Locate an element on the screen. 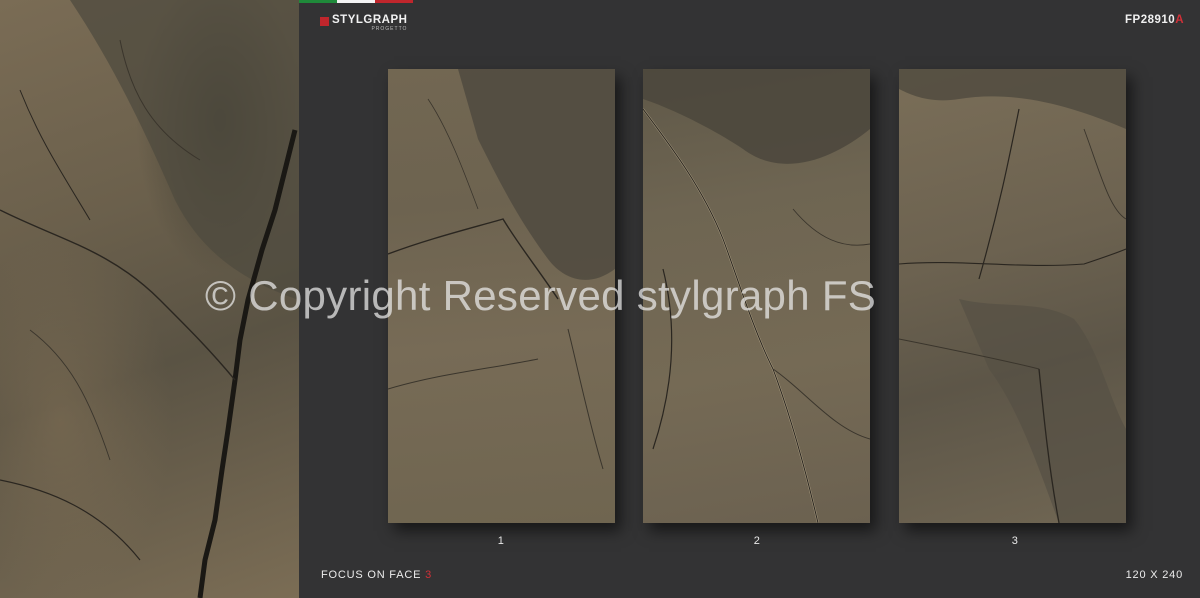  focus-face-label: FOCUS ON FACE 3 is located at coordinates (376, 575).